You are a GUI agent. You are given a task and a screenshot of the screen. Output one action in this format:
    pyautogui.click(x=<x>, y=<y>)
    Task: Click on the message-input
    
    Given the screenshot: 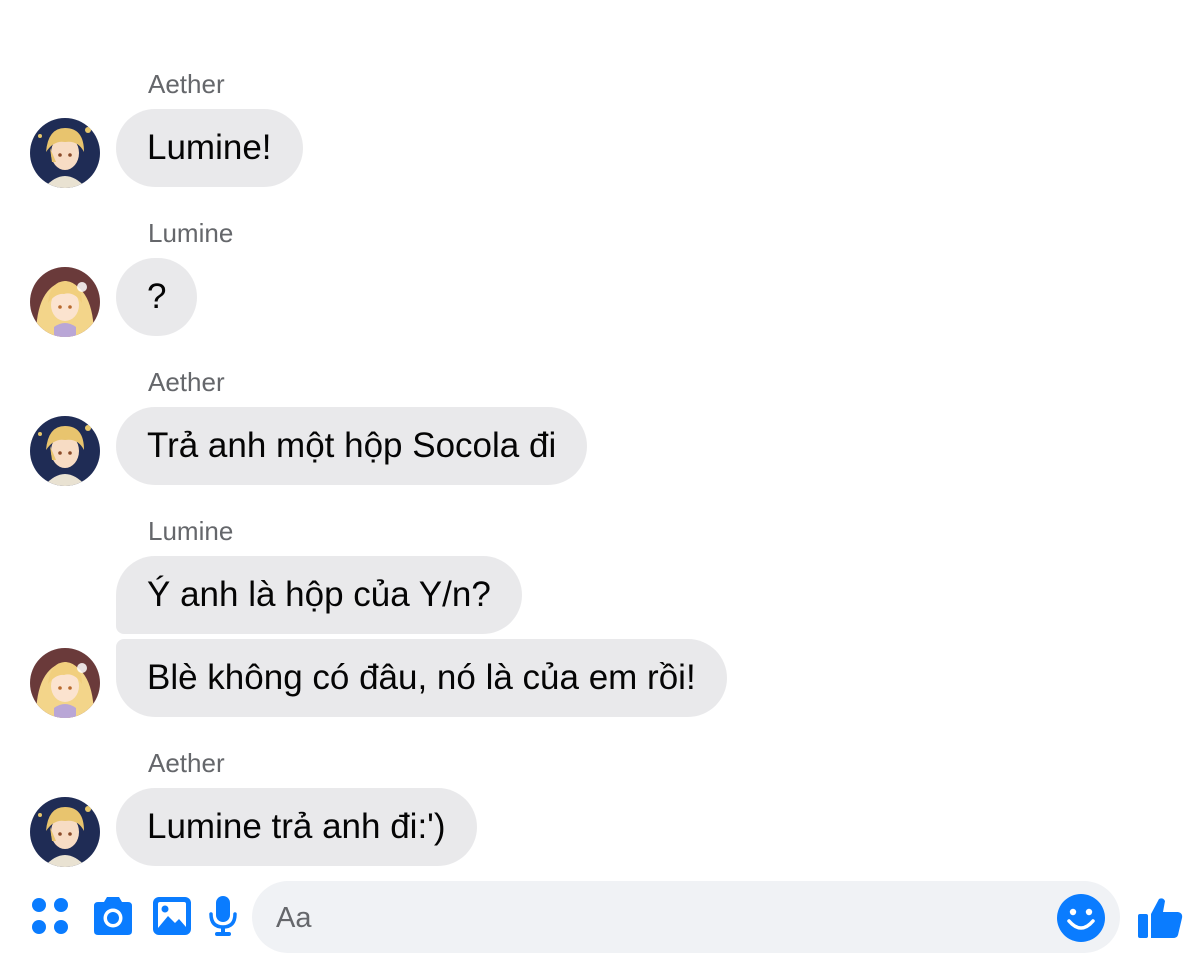 What is the action you would take?
    pyautogui.click(x=656, y=918)
    